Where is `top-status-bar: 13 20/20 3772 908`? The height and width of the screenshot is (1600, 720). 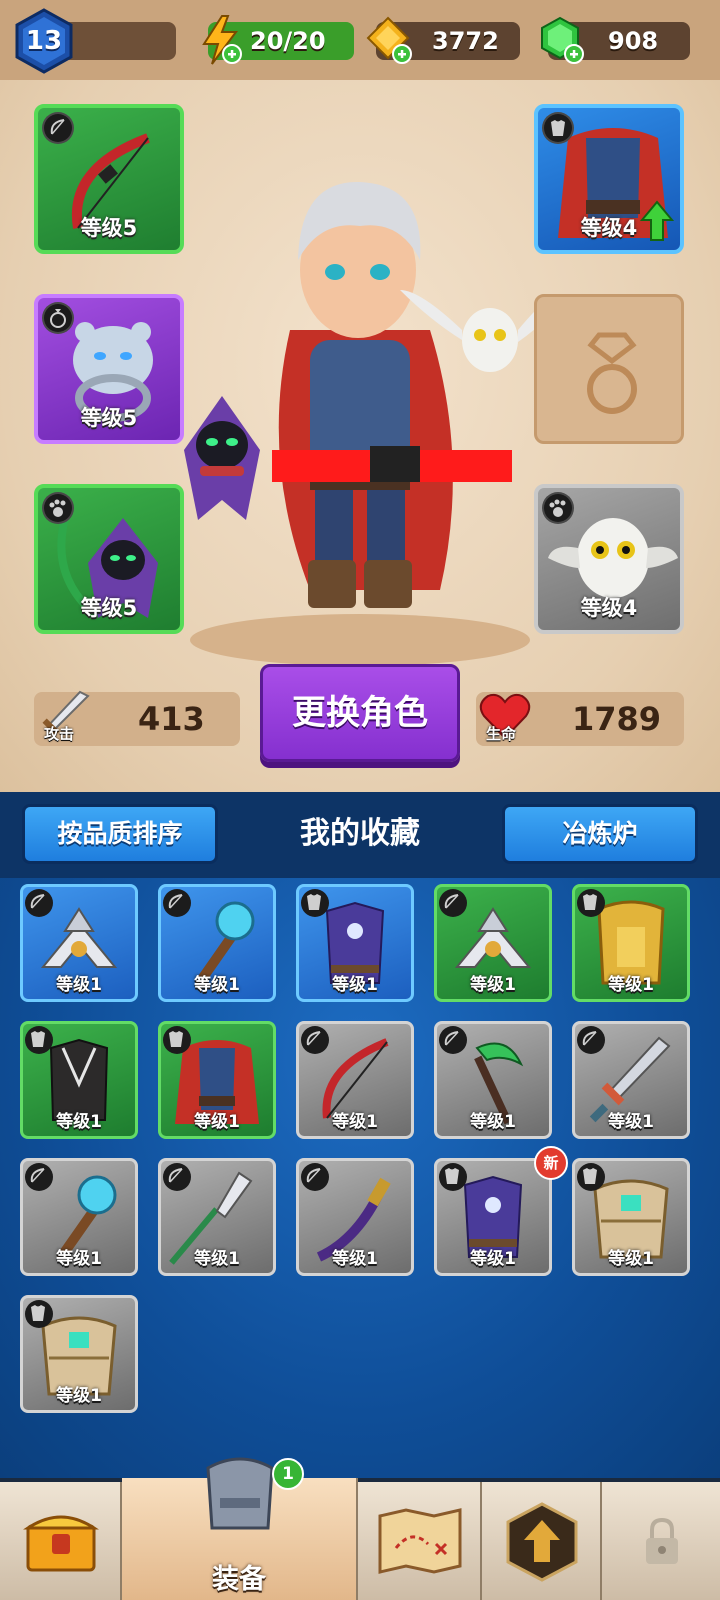 top-status-bar: 13 20/20 3772 908 is located at coordinates (360, 40).